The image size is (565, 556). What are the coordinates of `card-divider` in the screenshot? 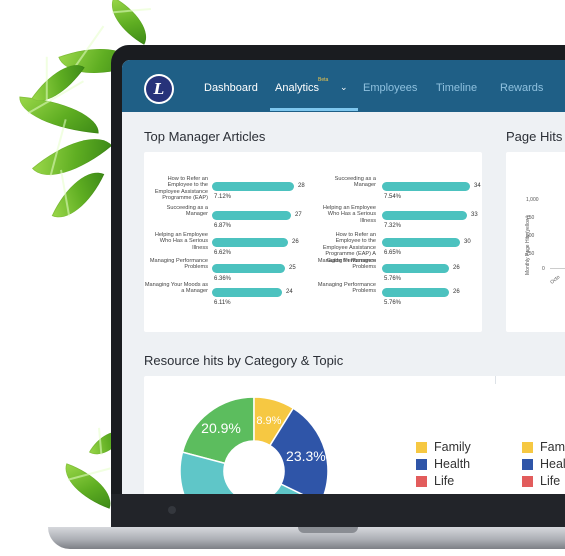 It's located at (495, 380).